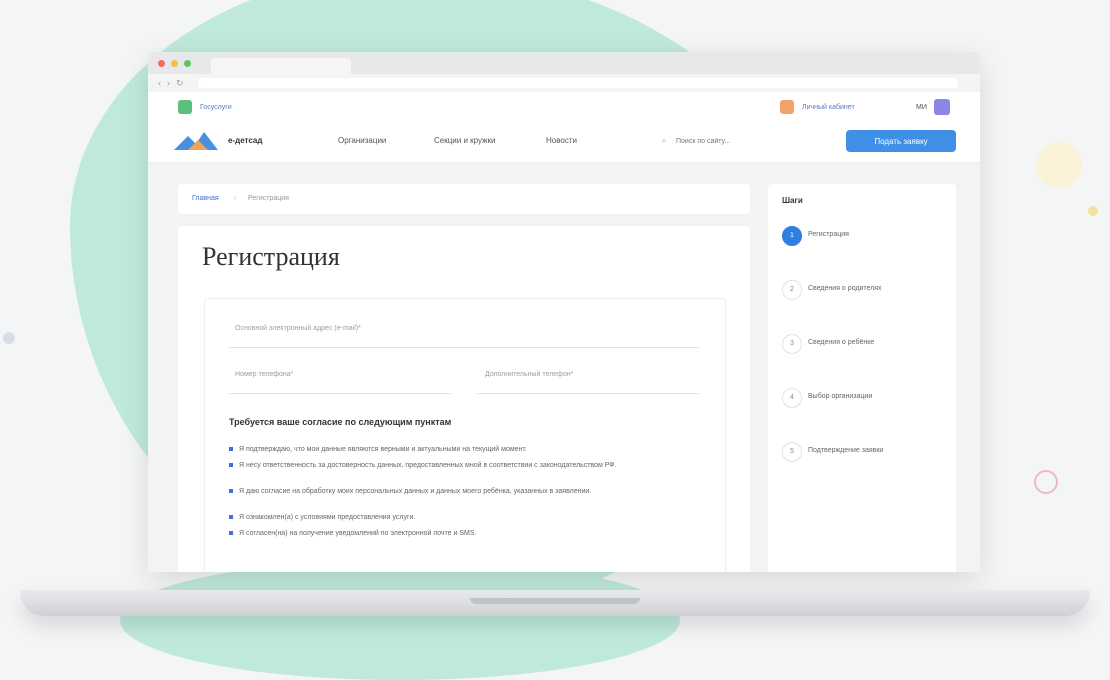 The height and width of the screenshot is (680, 1110). What do you see at coordinates (901, 141) in the screenshot?
I see `submit-application-button: Подать заявку` at bounding box center [901, 141].